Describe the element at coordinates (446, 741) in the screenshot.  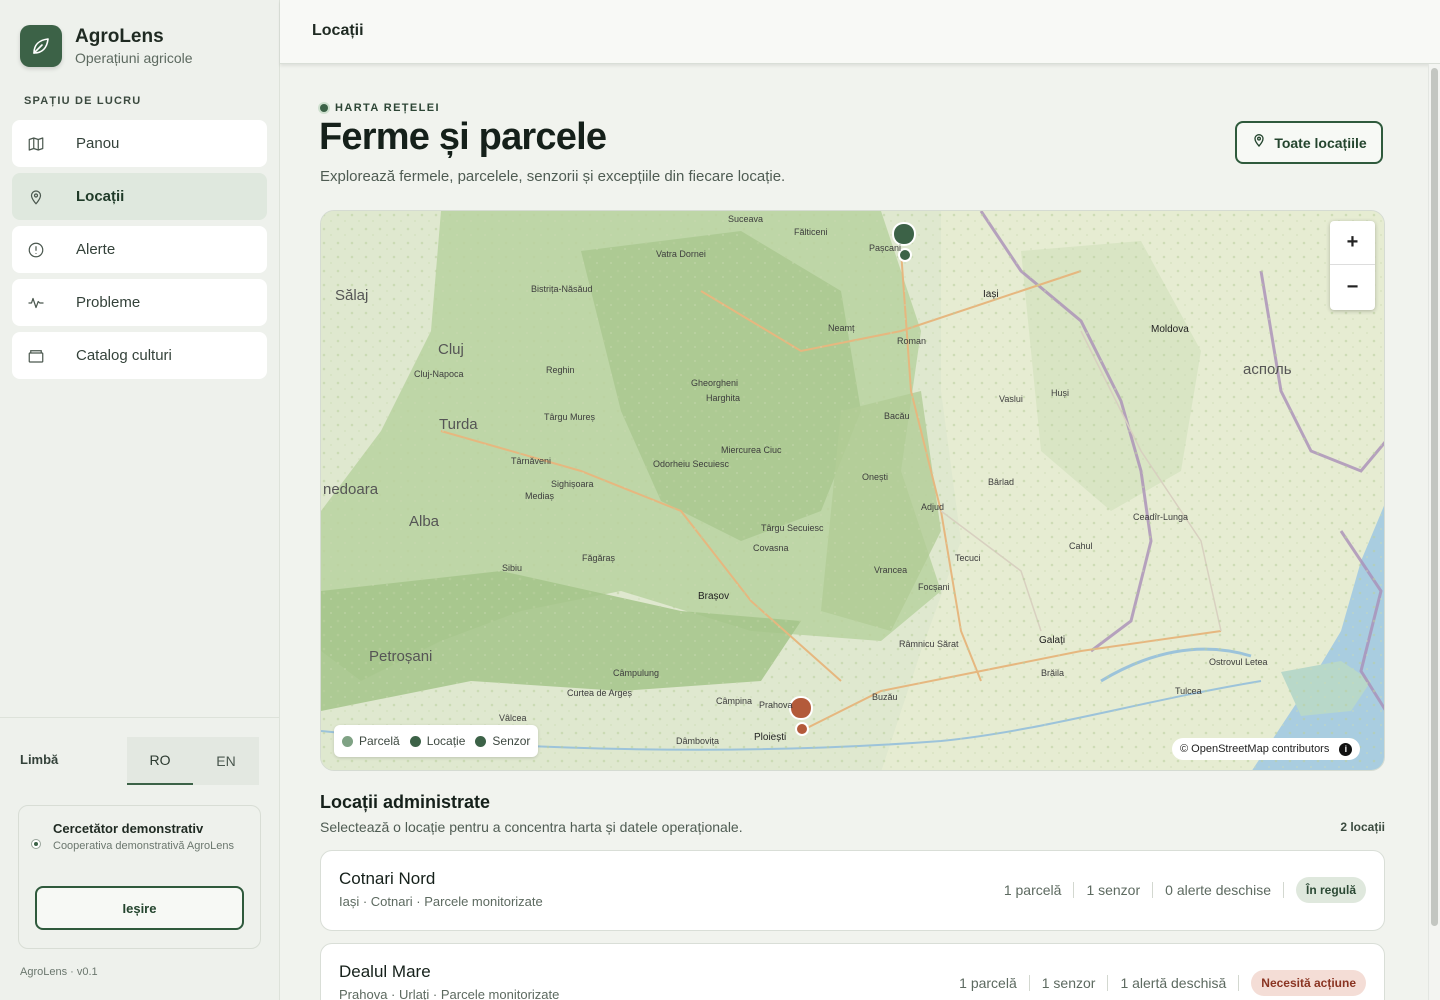
I see `legend-label: Locație` at that location.